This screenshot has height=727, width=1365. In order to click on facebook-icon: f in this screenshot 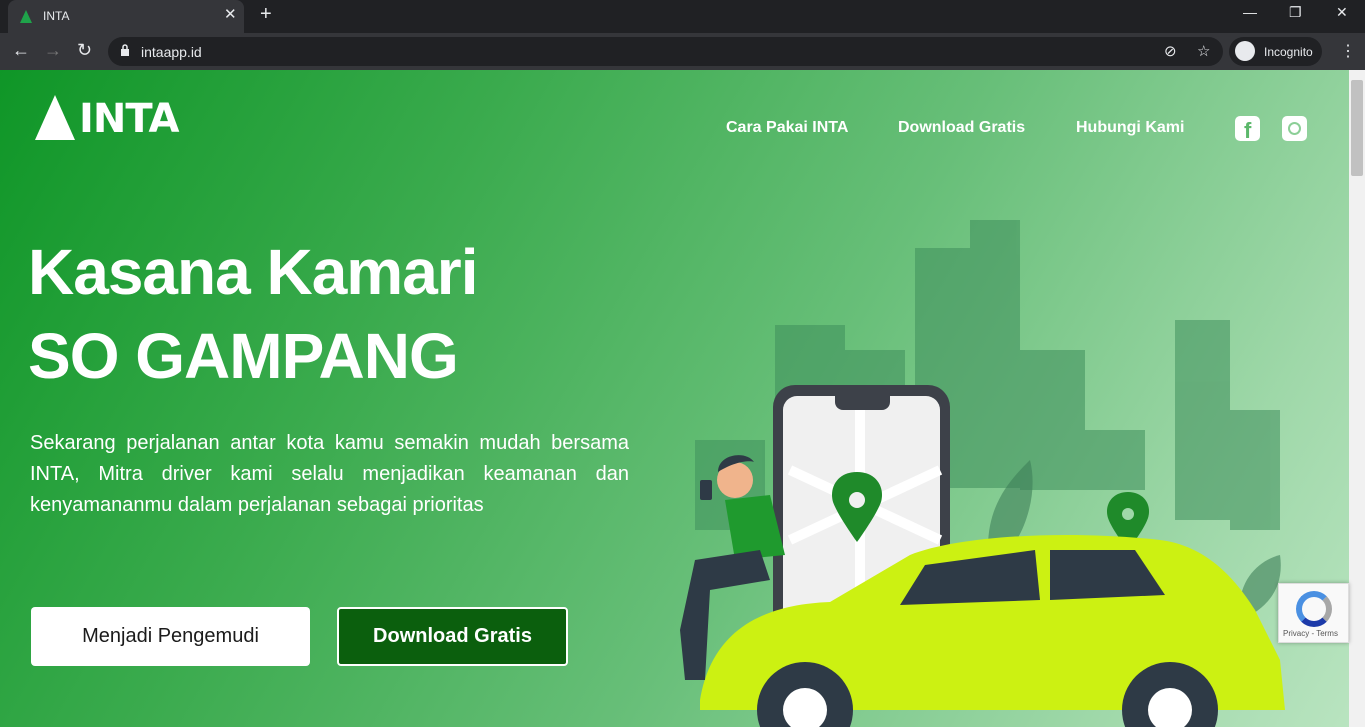, I will do `click(1247, 129)`.